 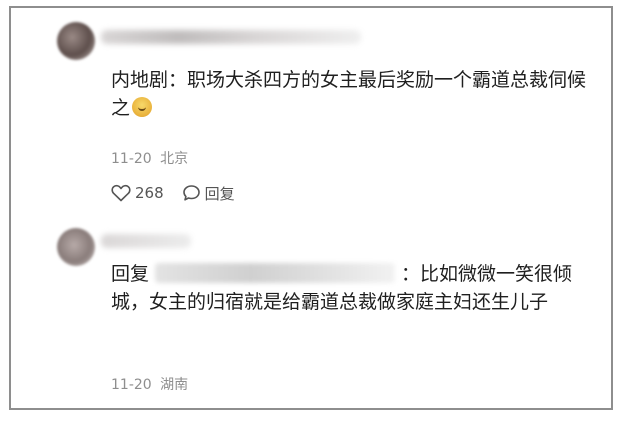 What do you see at coordinates (351, 288) in the screenshot?
I see `comment-text: 回复 ：比如微微一笑很倾城，女主的归宿就是给霸道总裁做家庭主妇还生儿子` at bounding box center [351, 288].